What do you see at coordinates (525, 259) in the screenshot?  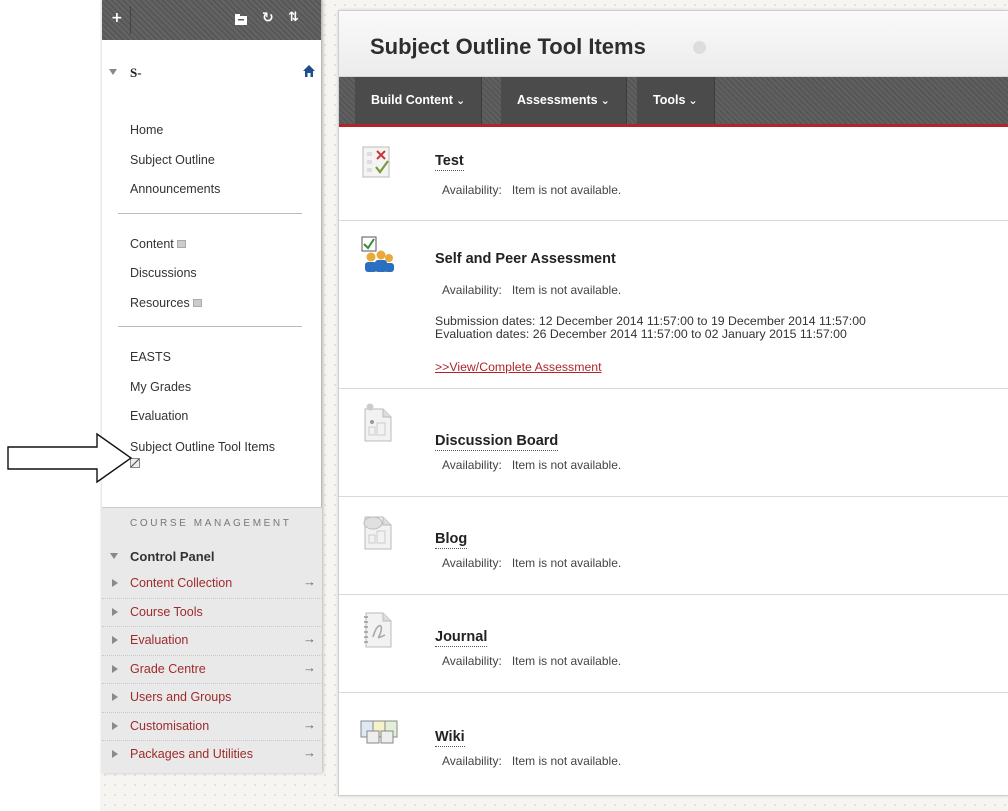 I see `item-title: Self and Peer Assessment` at bounding box center [525, 259].